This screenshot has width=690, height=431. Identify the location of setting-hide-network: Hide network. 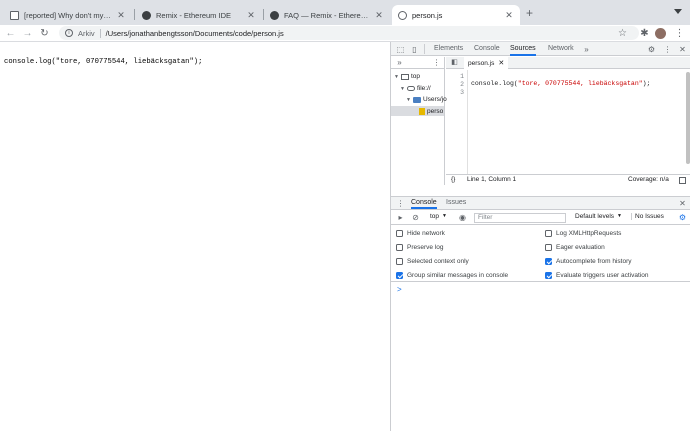
(420, 233).